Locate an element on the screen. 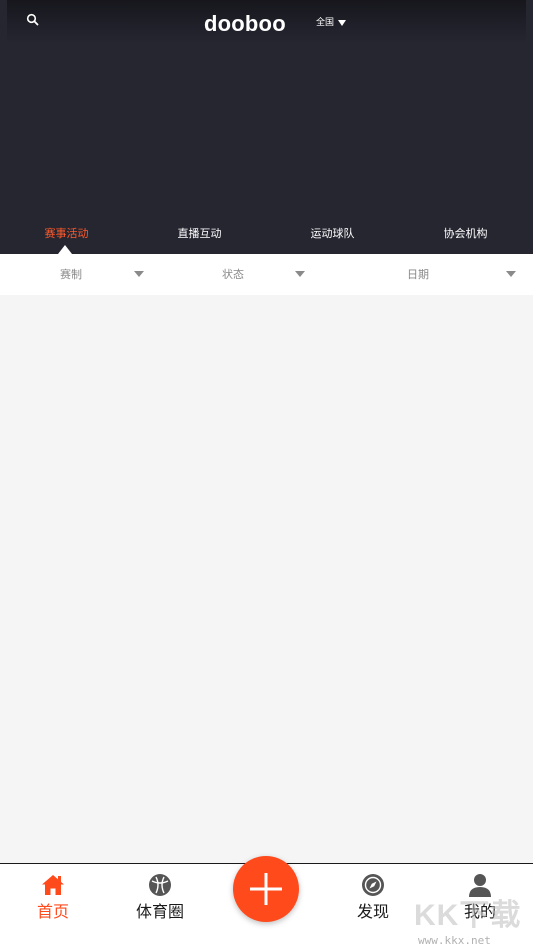 The width and height of the screenshot is (533, 948). region-label: 全国 is located at coordinates (325, 23).